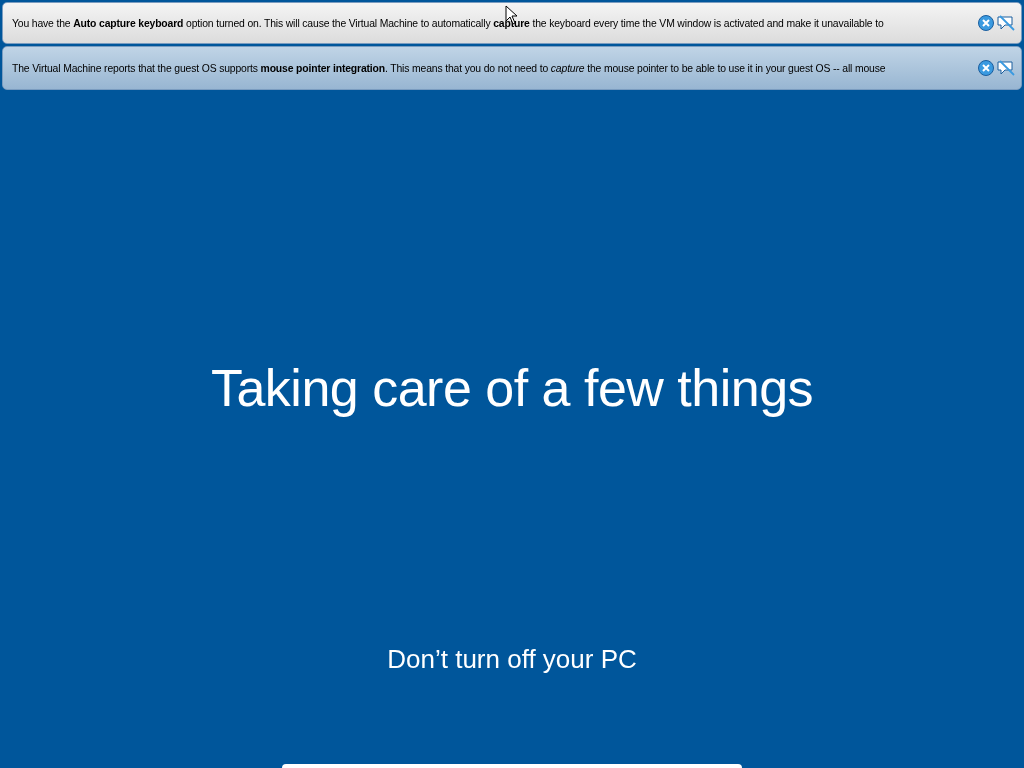  Describe the element at coordinates (512, 388) in the screenshot. I see `status-title: Taking care of a few things` at that location.